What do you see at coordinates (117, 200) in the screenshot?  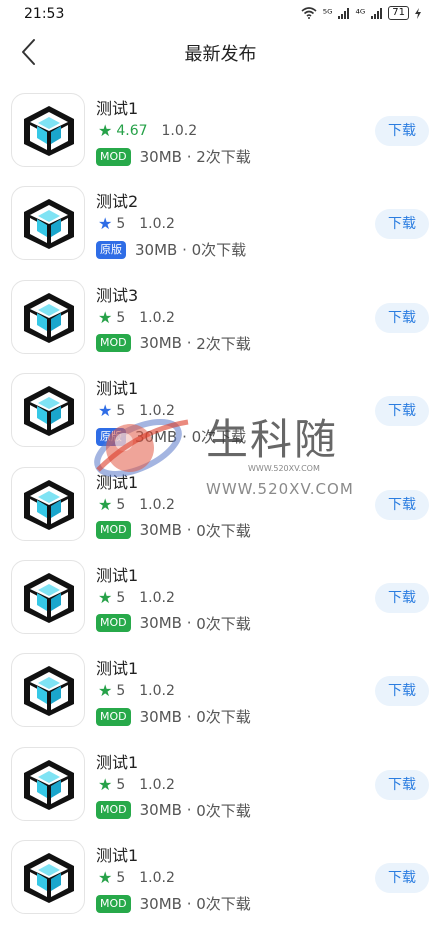 I see `app-name: 测试2` at bounding box center [117, 200].